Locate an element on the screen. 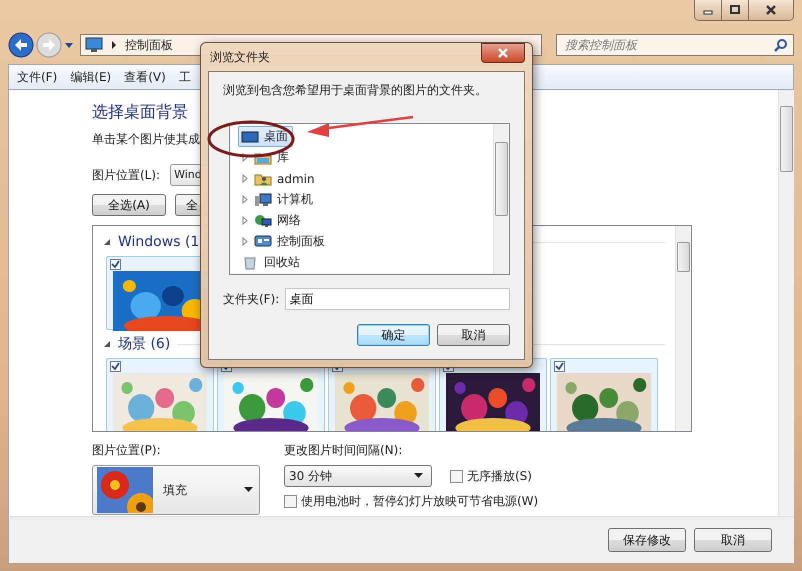 The image size is (802, 571). location-label: 图片位置(L): is located at coordinates (126, 175).